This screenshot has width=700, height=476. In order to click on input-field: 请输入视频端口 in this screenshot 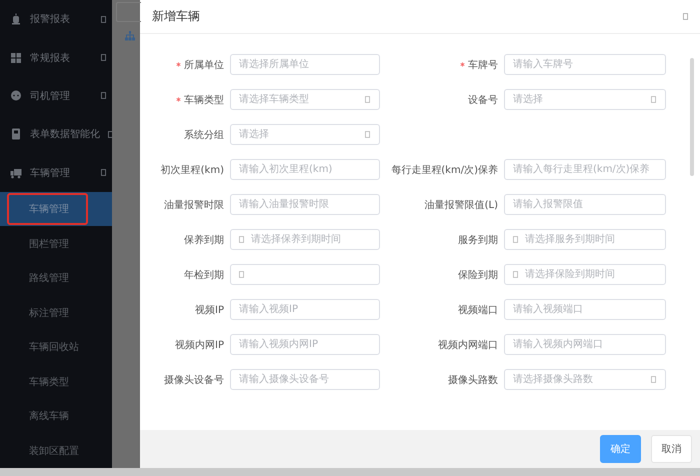, I will do `click(585, 309)`.